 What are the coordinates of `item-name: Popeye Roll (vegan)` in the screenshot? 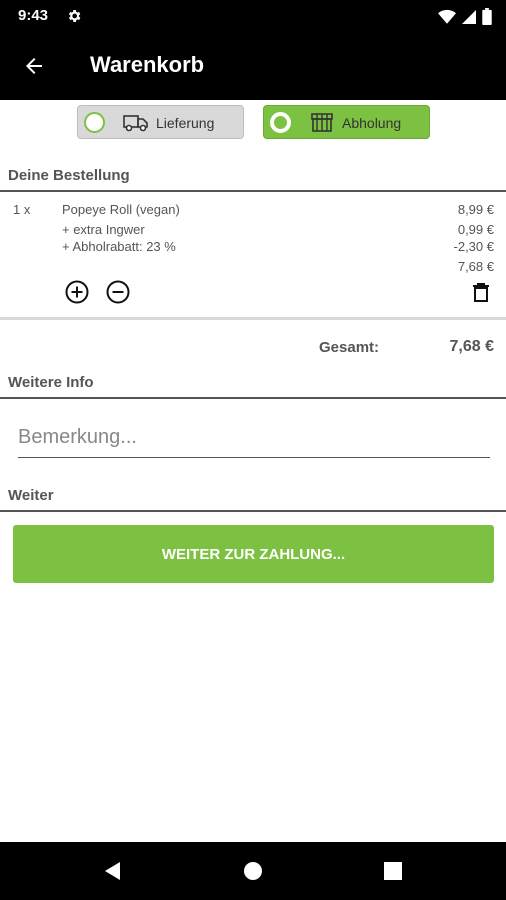 It's located at (121, 209).